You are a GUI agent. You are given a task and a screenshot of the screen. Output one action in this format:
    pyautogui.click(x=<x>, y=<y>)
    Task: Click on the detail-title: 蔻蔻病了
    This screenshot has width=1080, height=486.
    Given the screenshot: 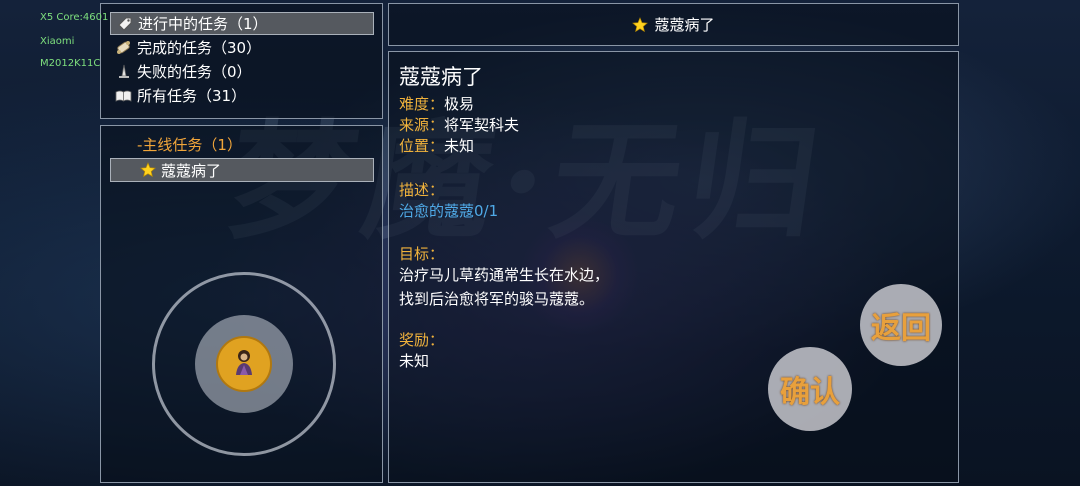 What is the action you would take?
    pyautogui.click(x=441, y=77)
    